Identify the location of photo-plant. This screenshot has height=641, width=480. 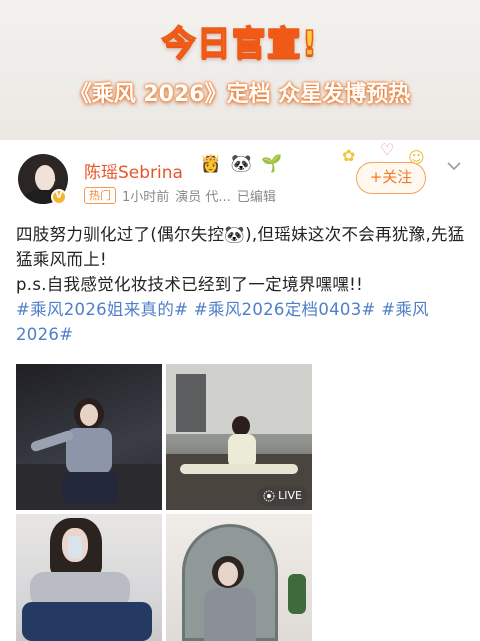
(297, 594).